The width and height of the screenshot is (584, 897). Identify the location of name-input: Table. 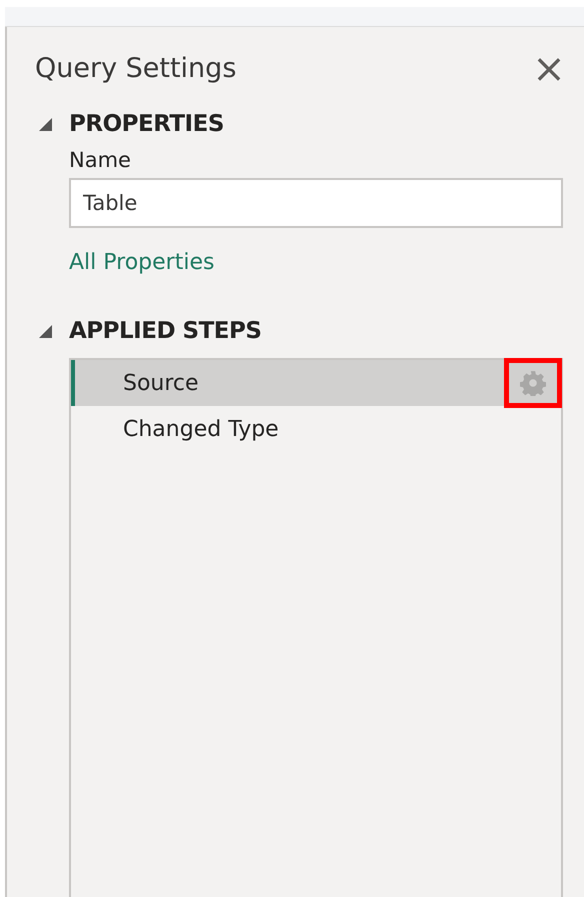
(316, 203).